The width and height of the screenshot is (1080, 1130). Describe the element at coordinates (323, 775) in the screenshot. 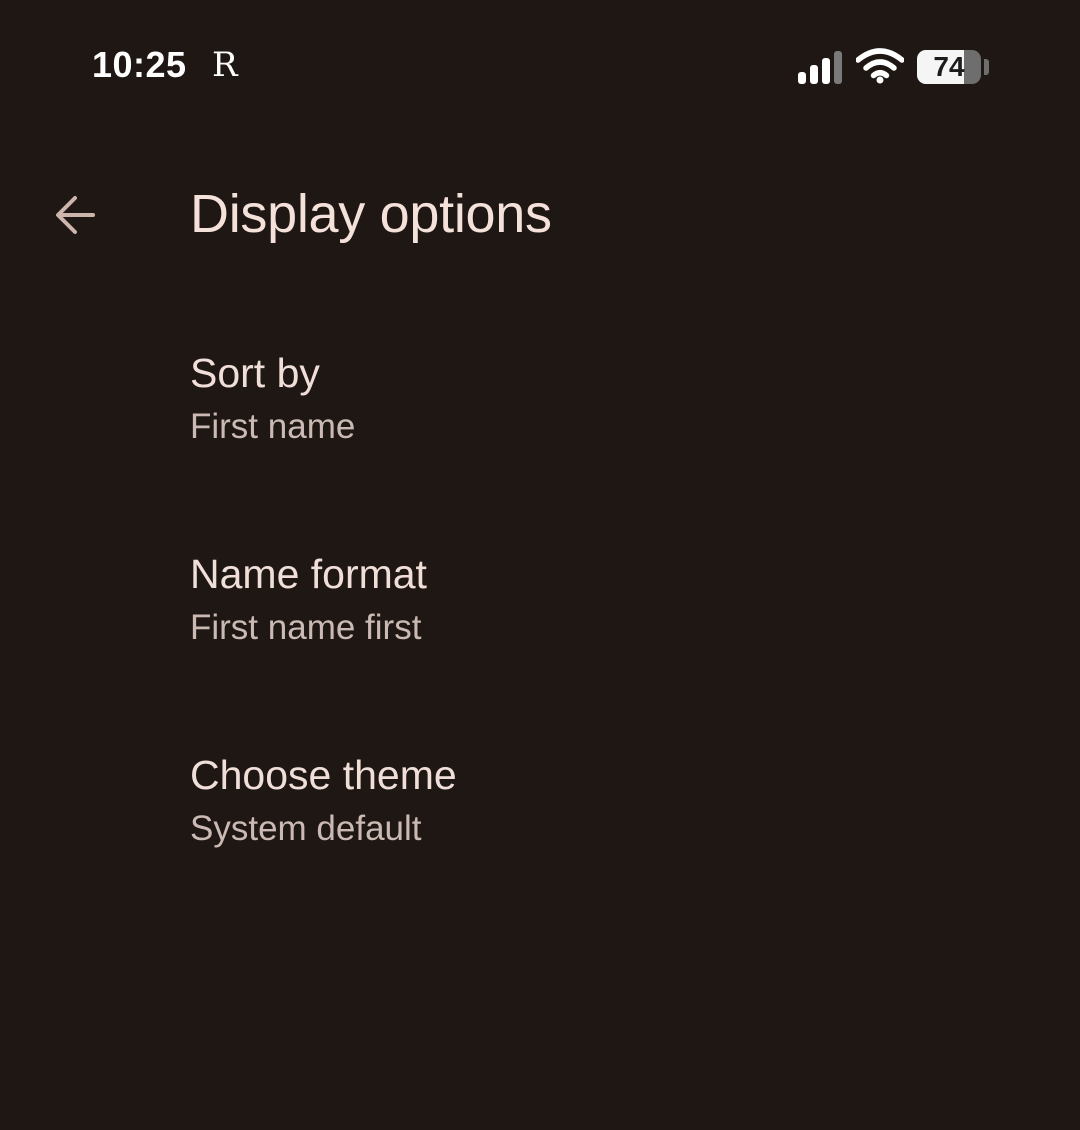

I see `option-title: Choose theme` at that location.